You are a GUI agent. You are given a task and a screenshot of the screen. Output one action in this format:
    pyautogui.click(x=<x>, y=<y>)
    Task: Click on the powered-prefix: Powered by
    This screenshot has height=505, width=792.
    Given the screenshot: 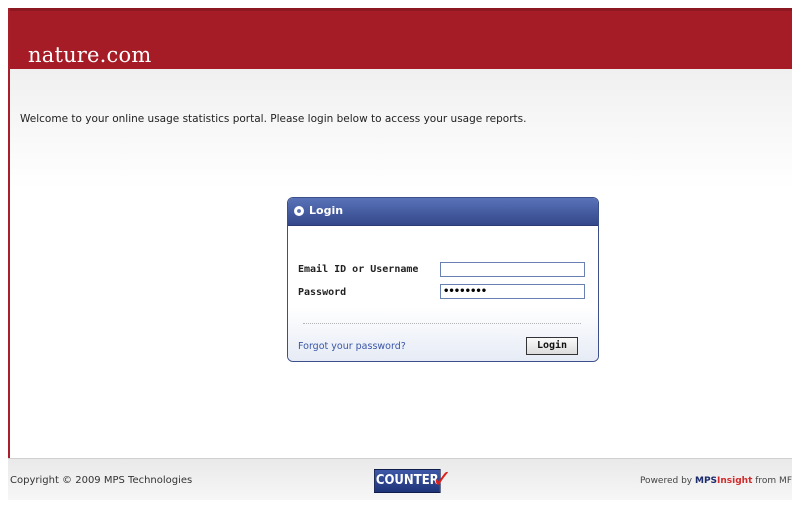 What is the action you would take?
    pyautogui.click(x=667, y=481)
    